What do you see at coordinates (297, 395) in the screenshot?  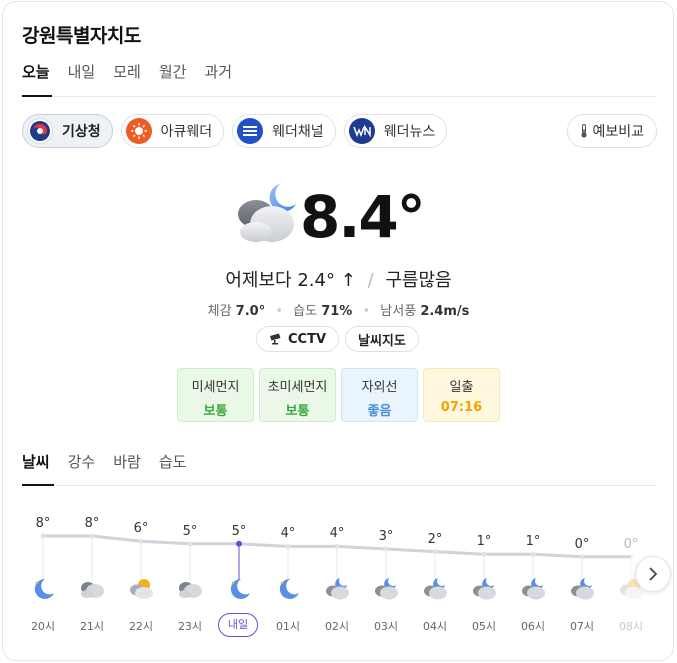 I see `ultrafine-dust-box: 초미세먼지 보통` at bounding box center [297, 395].